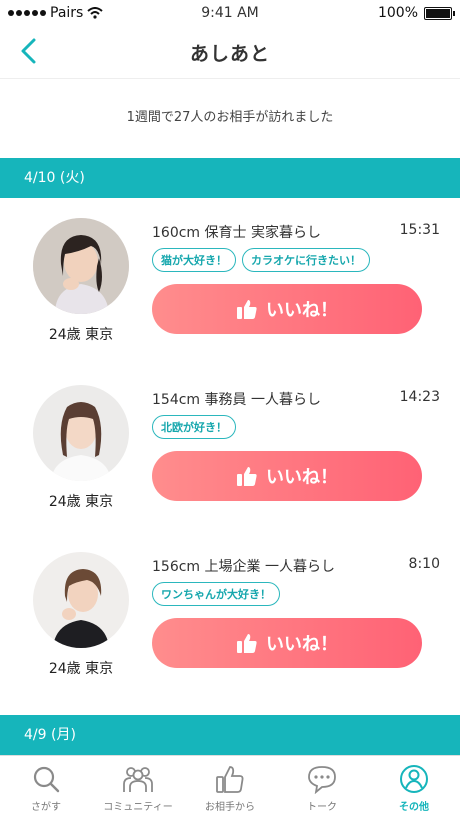  What do you see at coordinates (230, 807) in the screenshot?
I see `tab-label: お相手から` at bounding box center [230, 807].